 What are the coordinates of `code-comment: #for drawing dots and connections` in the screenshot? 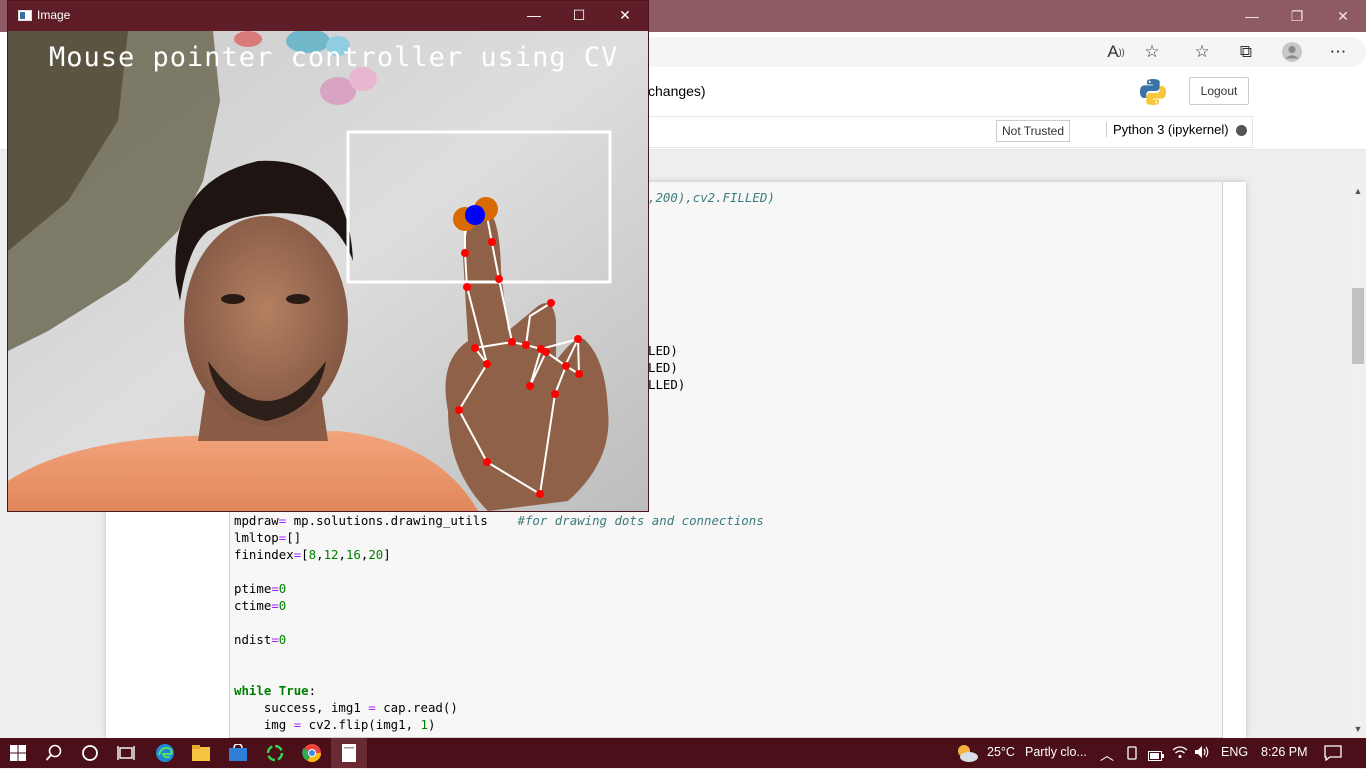 It's located at (640, 520).